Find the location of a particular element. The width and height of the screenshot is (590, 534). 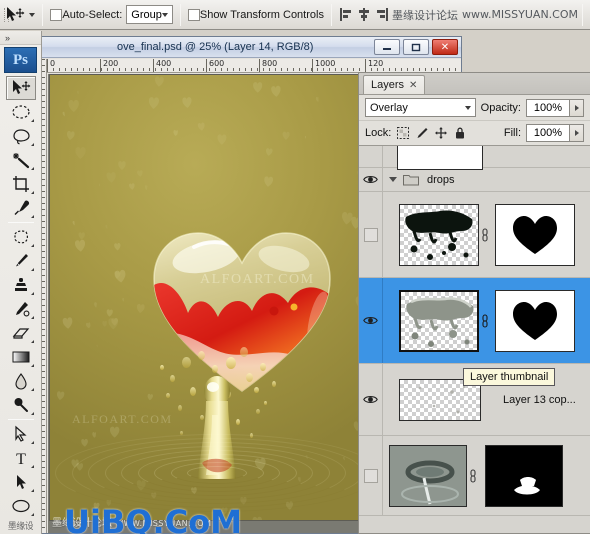

tool-preset-chevron-down-icon is located at coordinates (32, 14).